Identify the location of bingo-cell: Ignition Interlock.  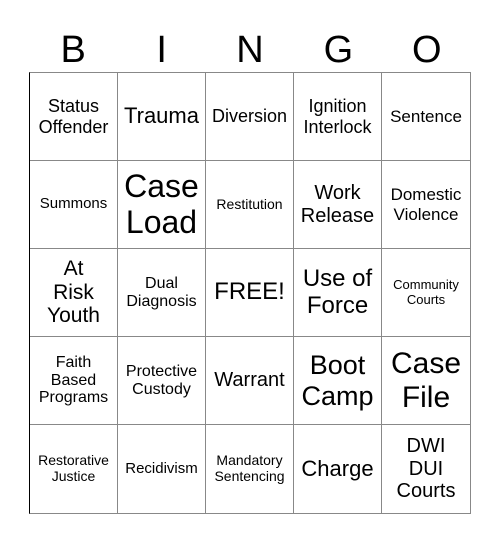
(338, 117).